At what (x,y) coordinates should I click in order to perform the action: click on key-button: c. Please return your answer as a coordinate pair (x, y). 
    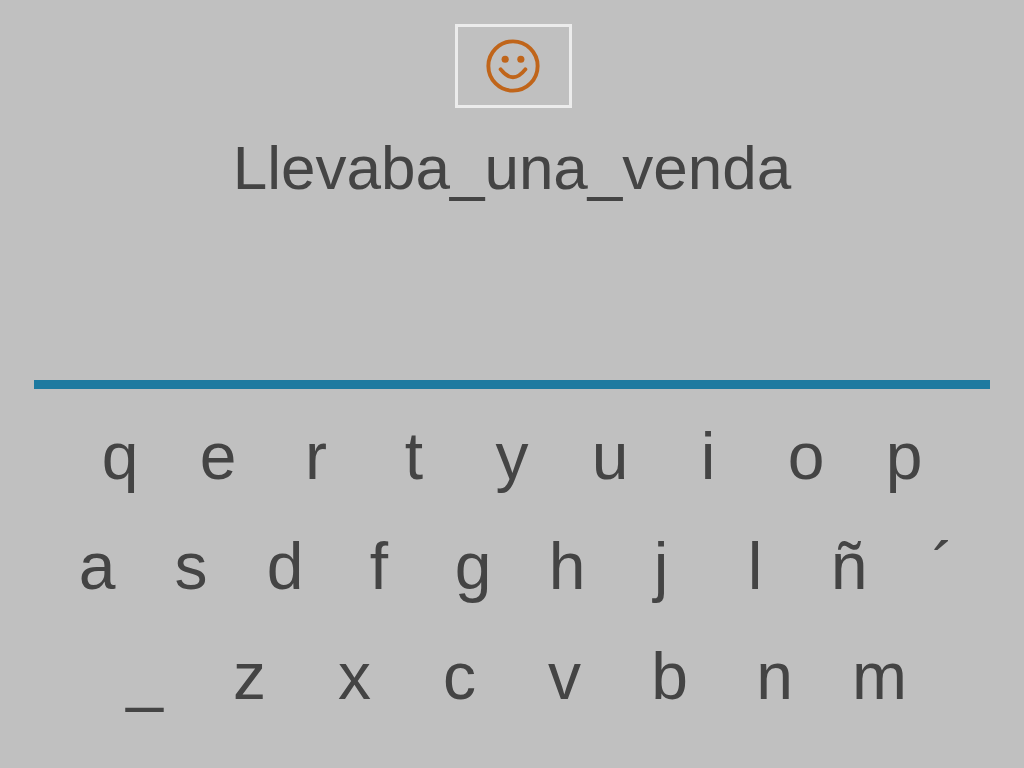
    Looking at the image, I should click on (459, 676).